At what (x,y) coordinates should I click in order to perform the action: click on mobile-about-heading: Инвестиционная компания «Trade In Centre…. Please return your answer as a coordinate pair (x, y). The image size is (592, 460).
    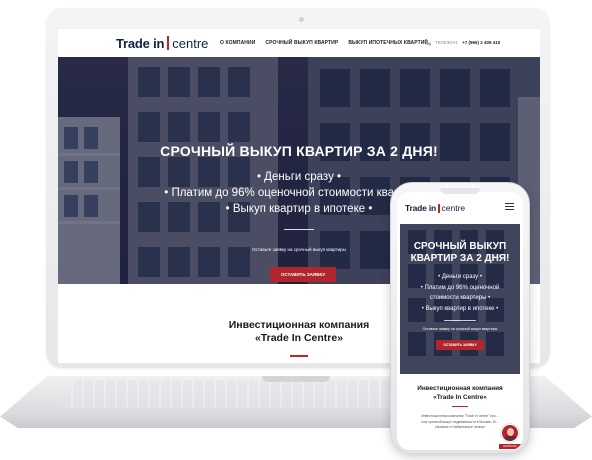
    Looking at the image, I should click on (460, 393).